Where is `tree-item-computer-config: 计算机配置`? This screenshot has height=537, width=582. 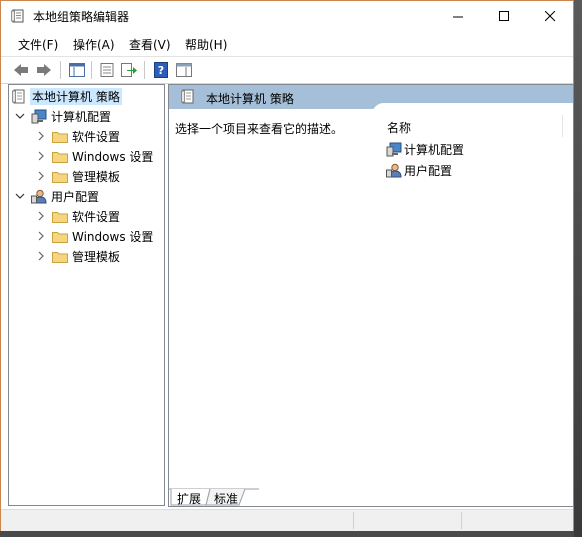
tree-item-computer-config: 计算机配置 is located at coordinates (63, 116).